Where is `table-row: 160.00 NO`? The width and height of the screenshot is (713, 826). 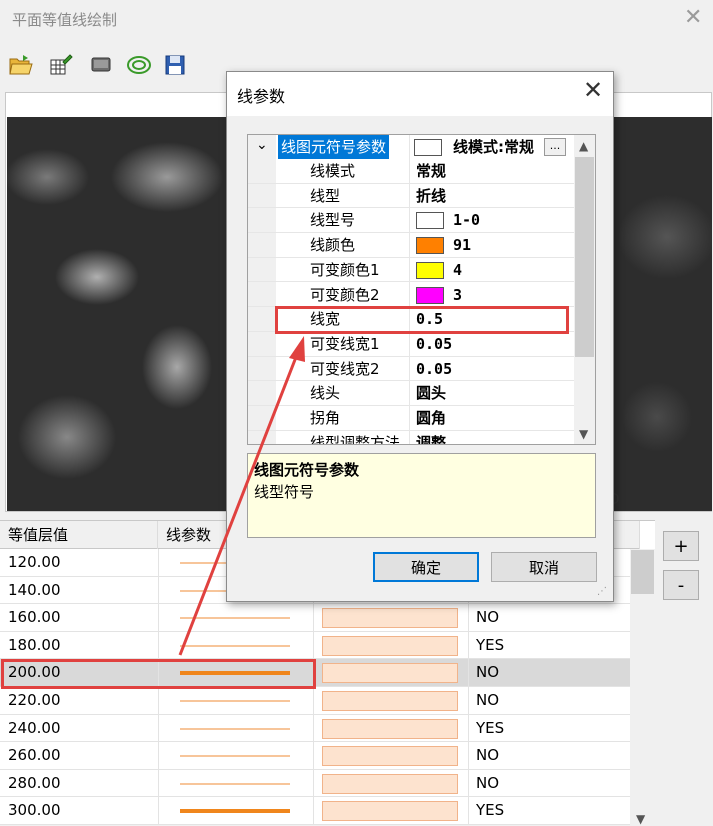 table-row: 160.00 NO is located at coordinates (315, 618).